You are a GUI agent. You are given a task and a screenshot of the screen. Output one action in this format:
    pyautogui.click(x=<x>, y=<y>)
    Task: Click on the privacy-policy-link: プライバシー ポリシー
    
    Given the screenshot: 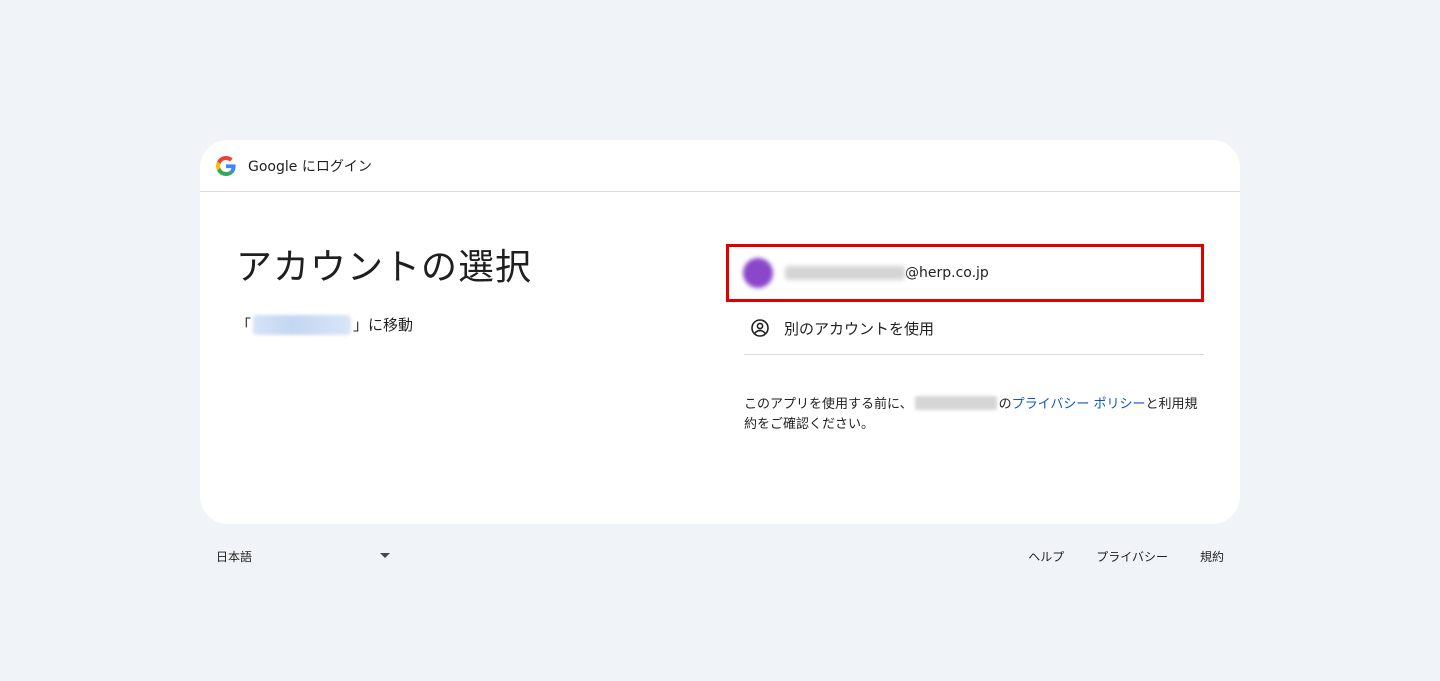 What is the action you would take?
    pyautogui.click(x=1079, y=404)
    